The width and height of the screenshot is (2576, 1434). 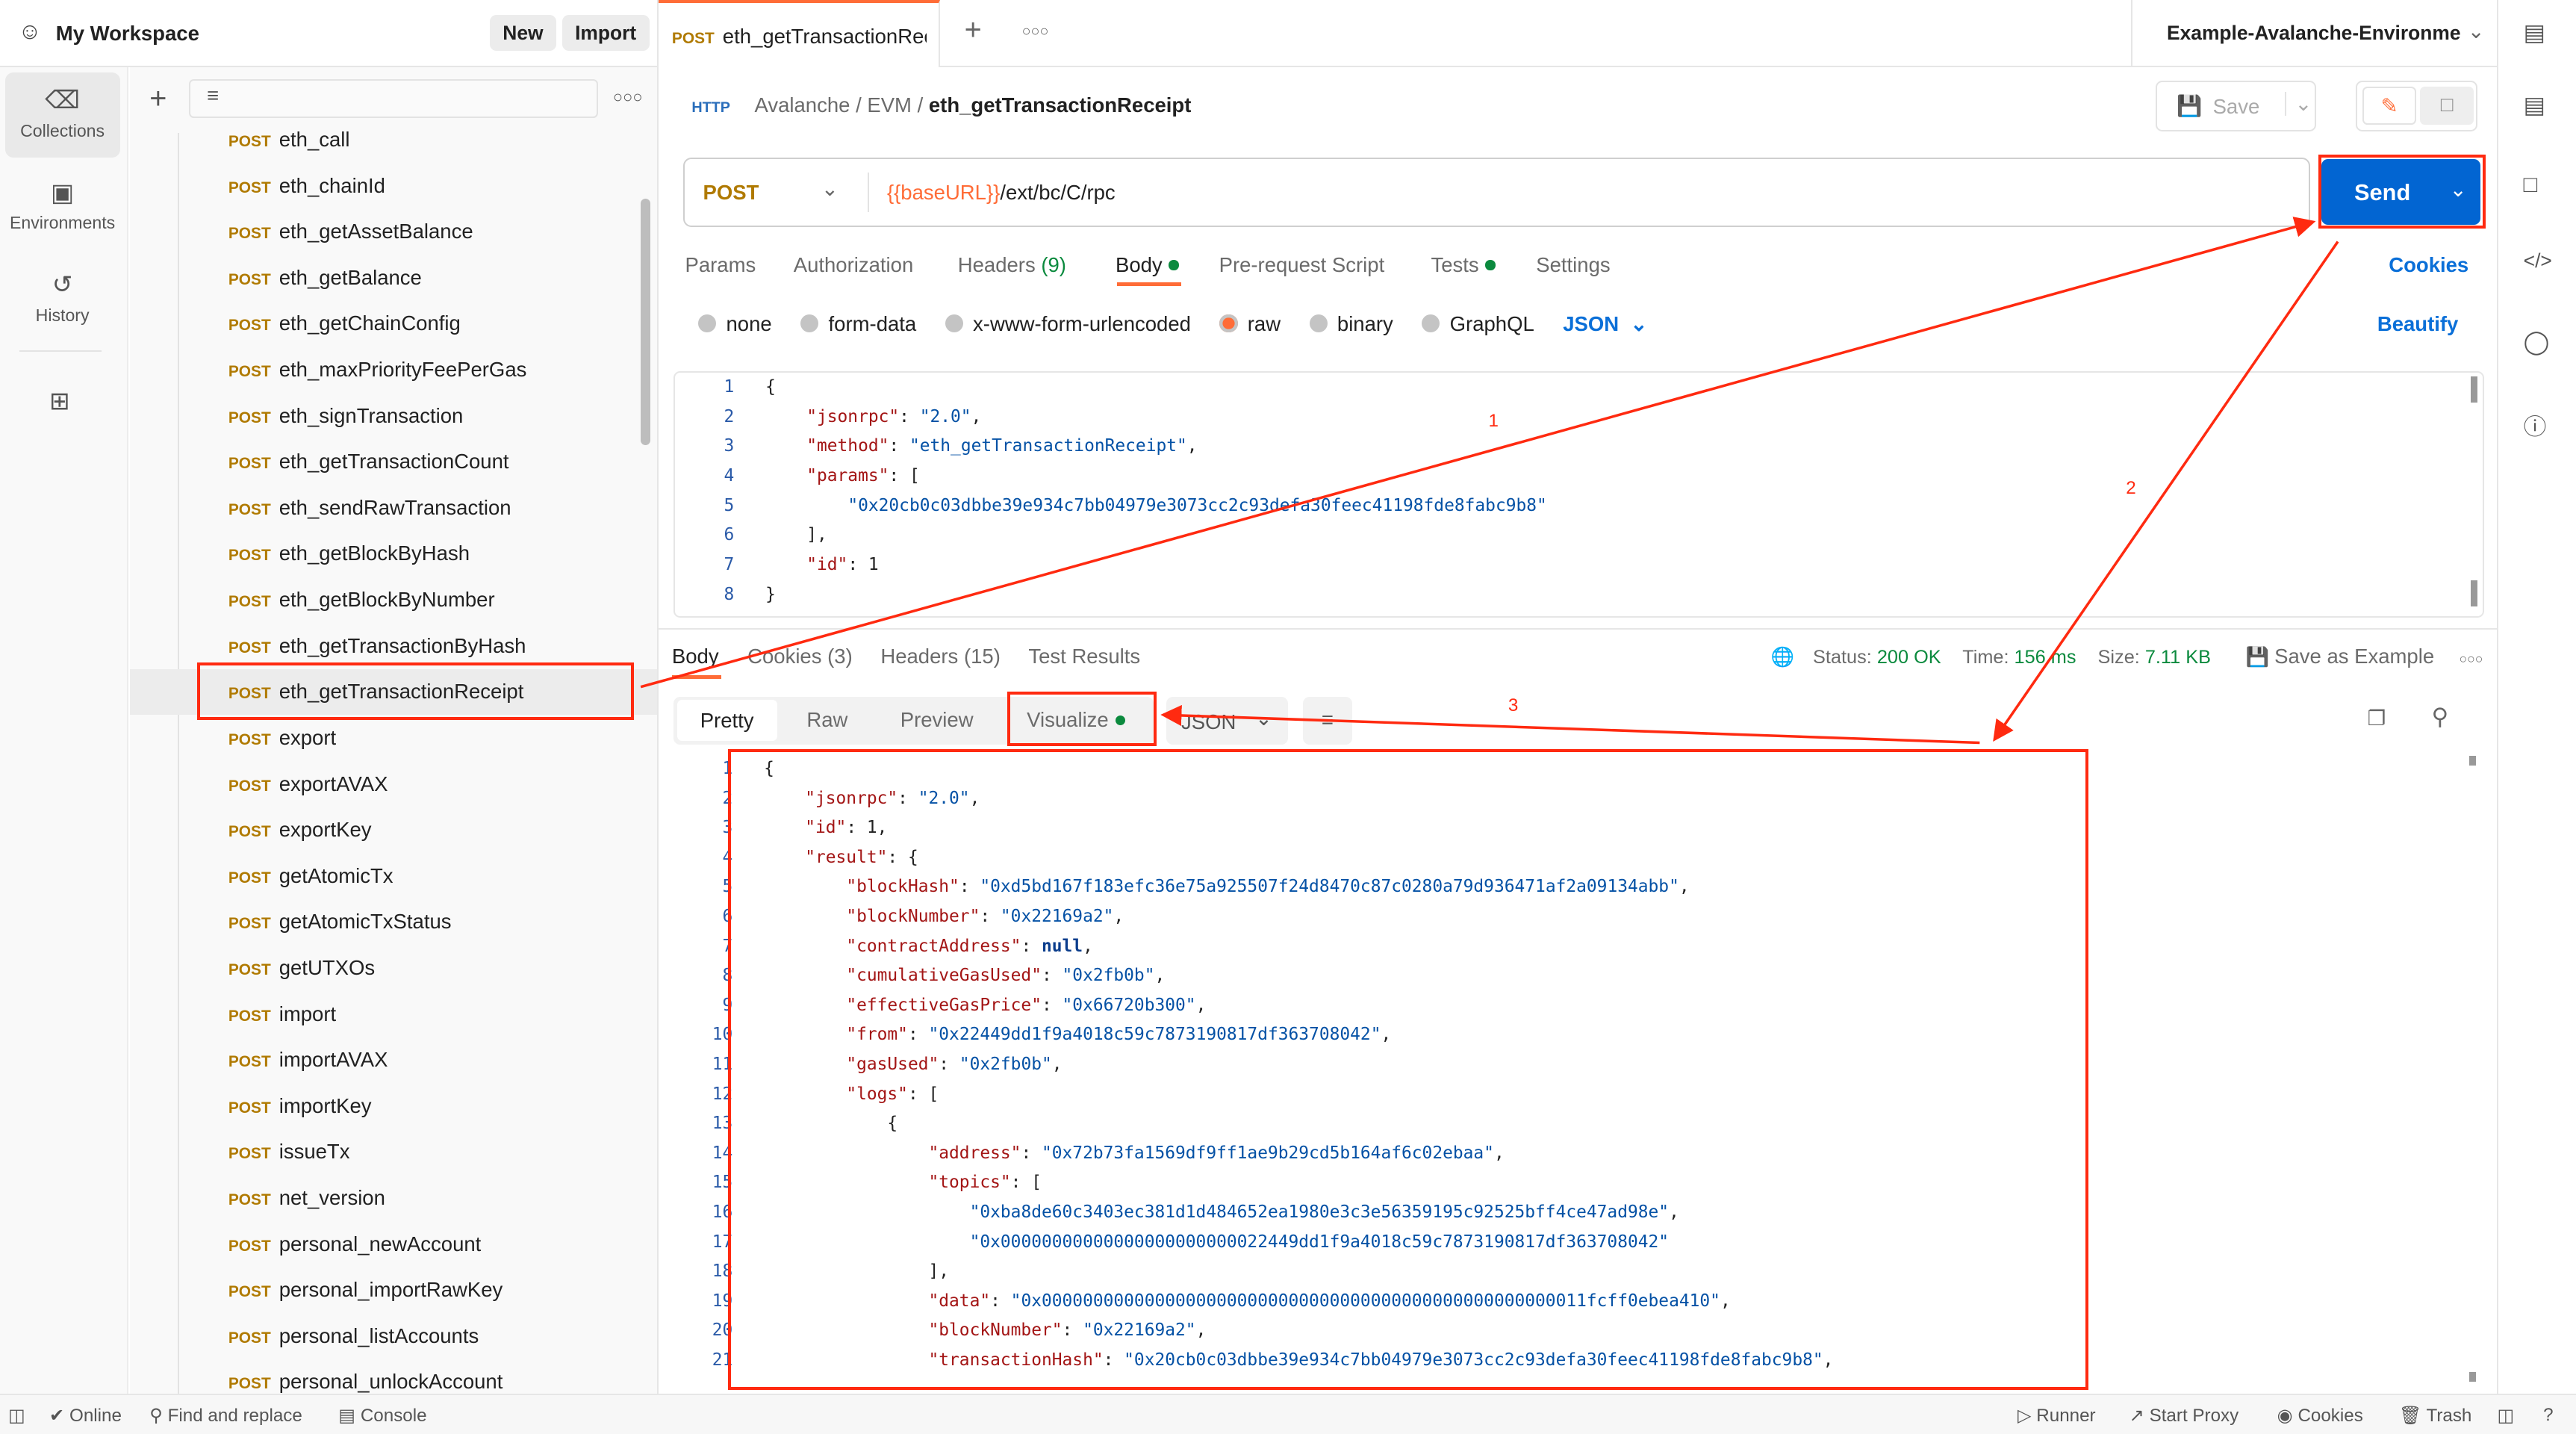 I want to click on annotation-label-3: 3, so click(x=1513, y=705).